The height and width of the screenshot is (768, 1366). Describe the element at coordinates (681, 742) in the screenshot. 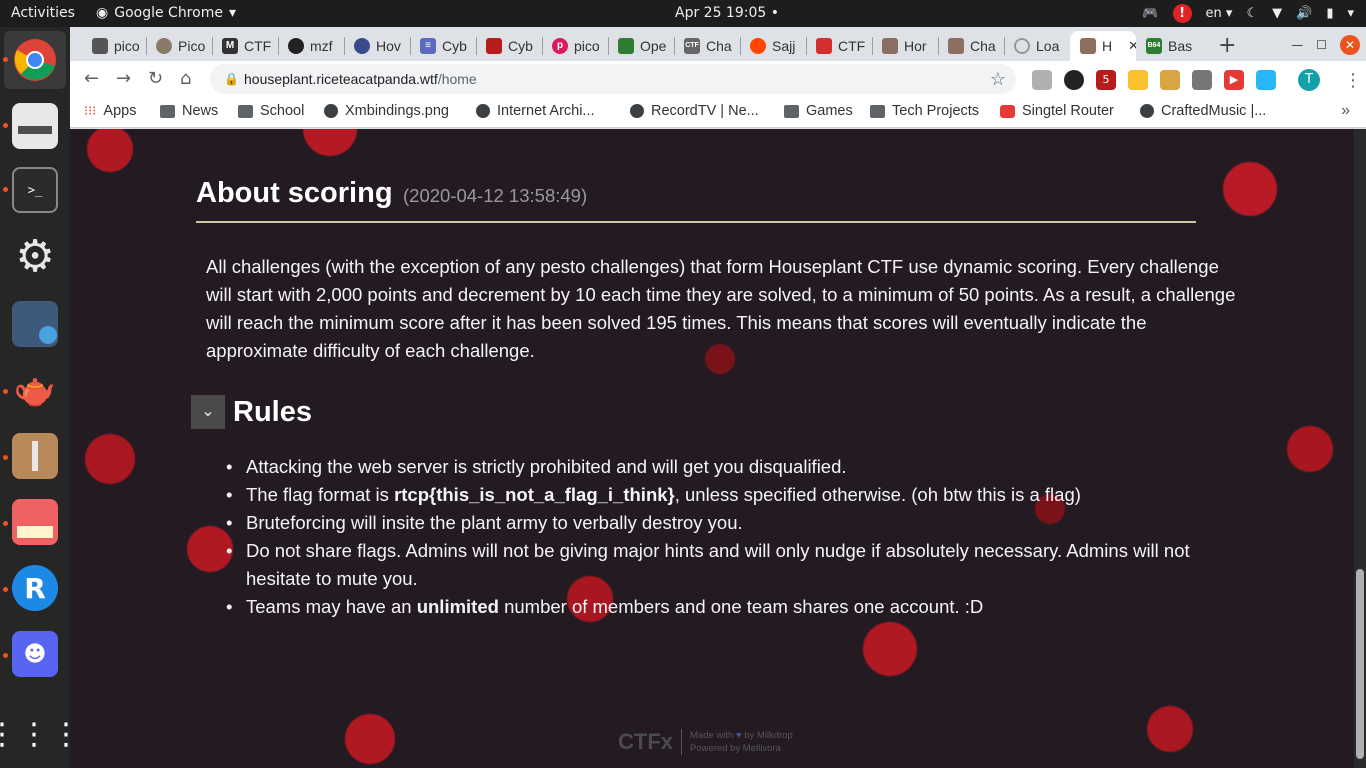

I see `footer-divider` at that location.